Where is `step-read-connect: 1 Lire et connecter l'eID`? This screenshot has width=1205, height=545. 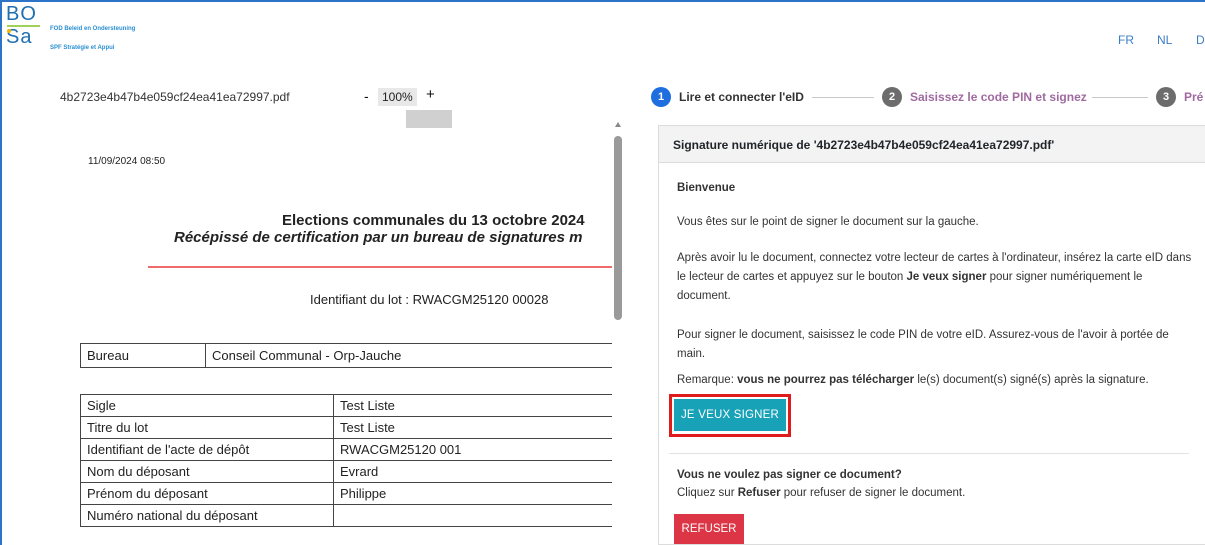 step-read-connect: 1 Lire et connecter l'eID is located at coordinates (727, 97).